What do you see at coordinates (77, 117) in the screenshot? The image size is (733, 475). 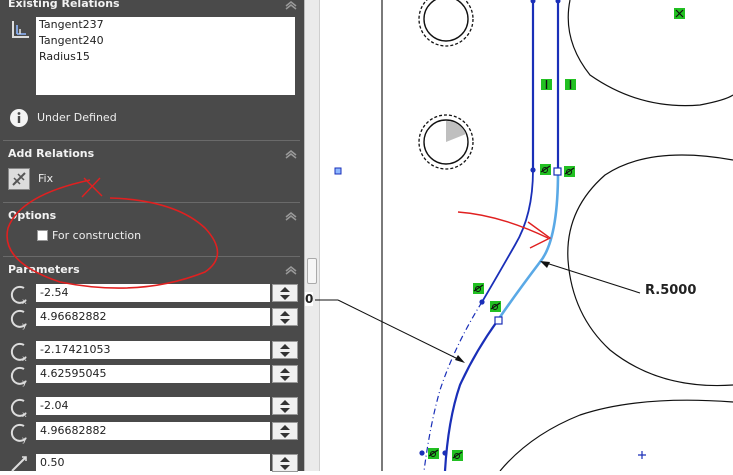 I see `status-text: Under Defined` at bounding box center [77, 117].